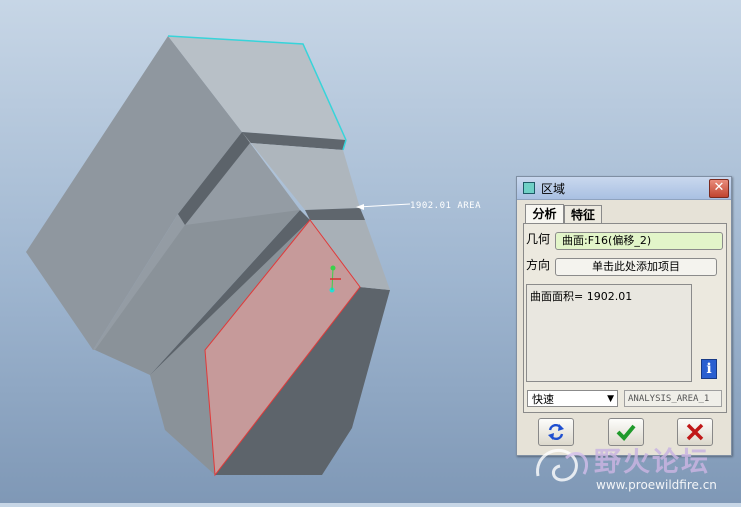 This screenshot has width=741, height=507. What do you see at coordinates (562, 465) in the screenshot?
I see `watermark-logo` at bounding box center [562, 465].